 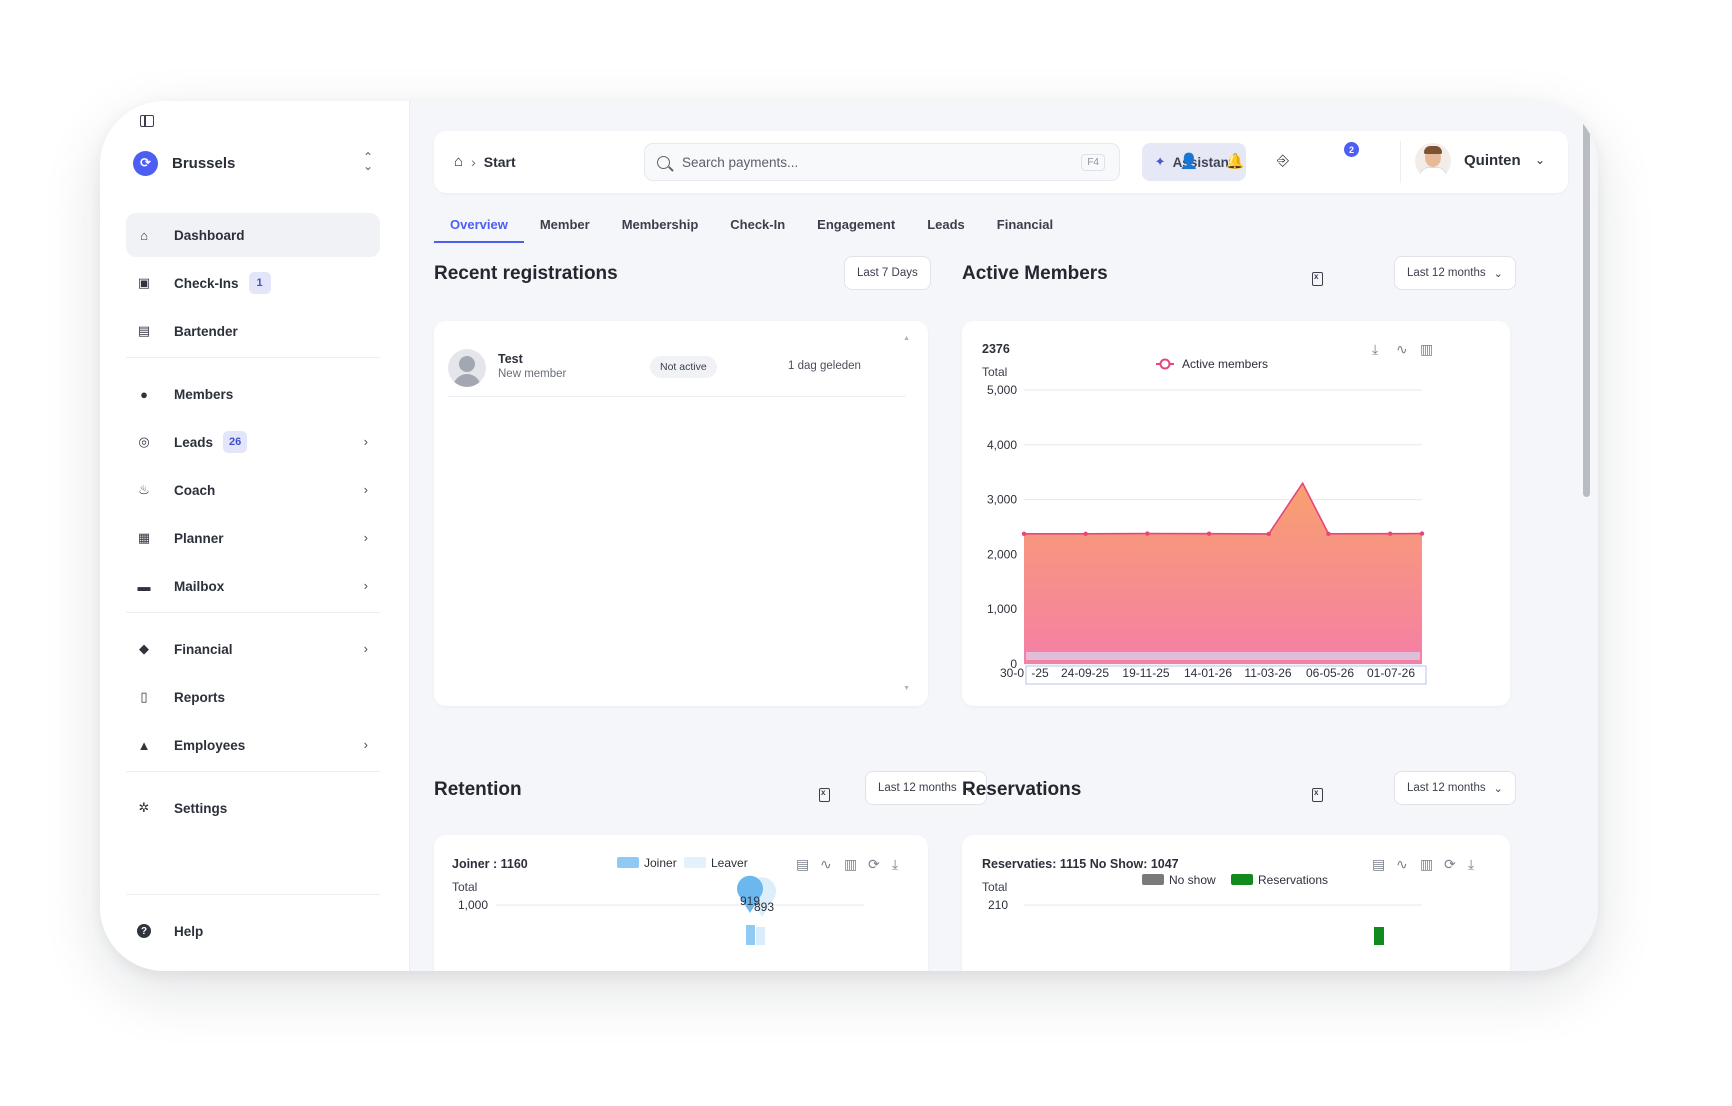 I want to click on tab-member: Member, so click(x=565, y=228).